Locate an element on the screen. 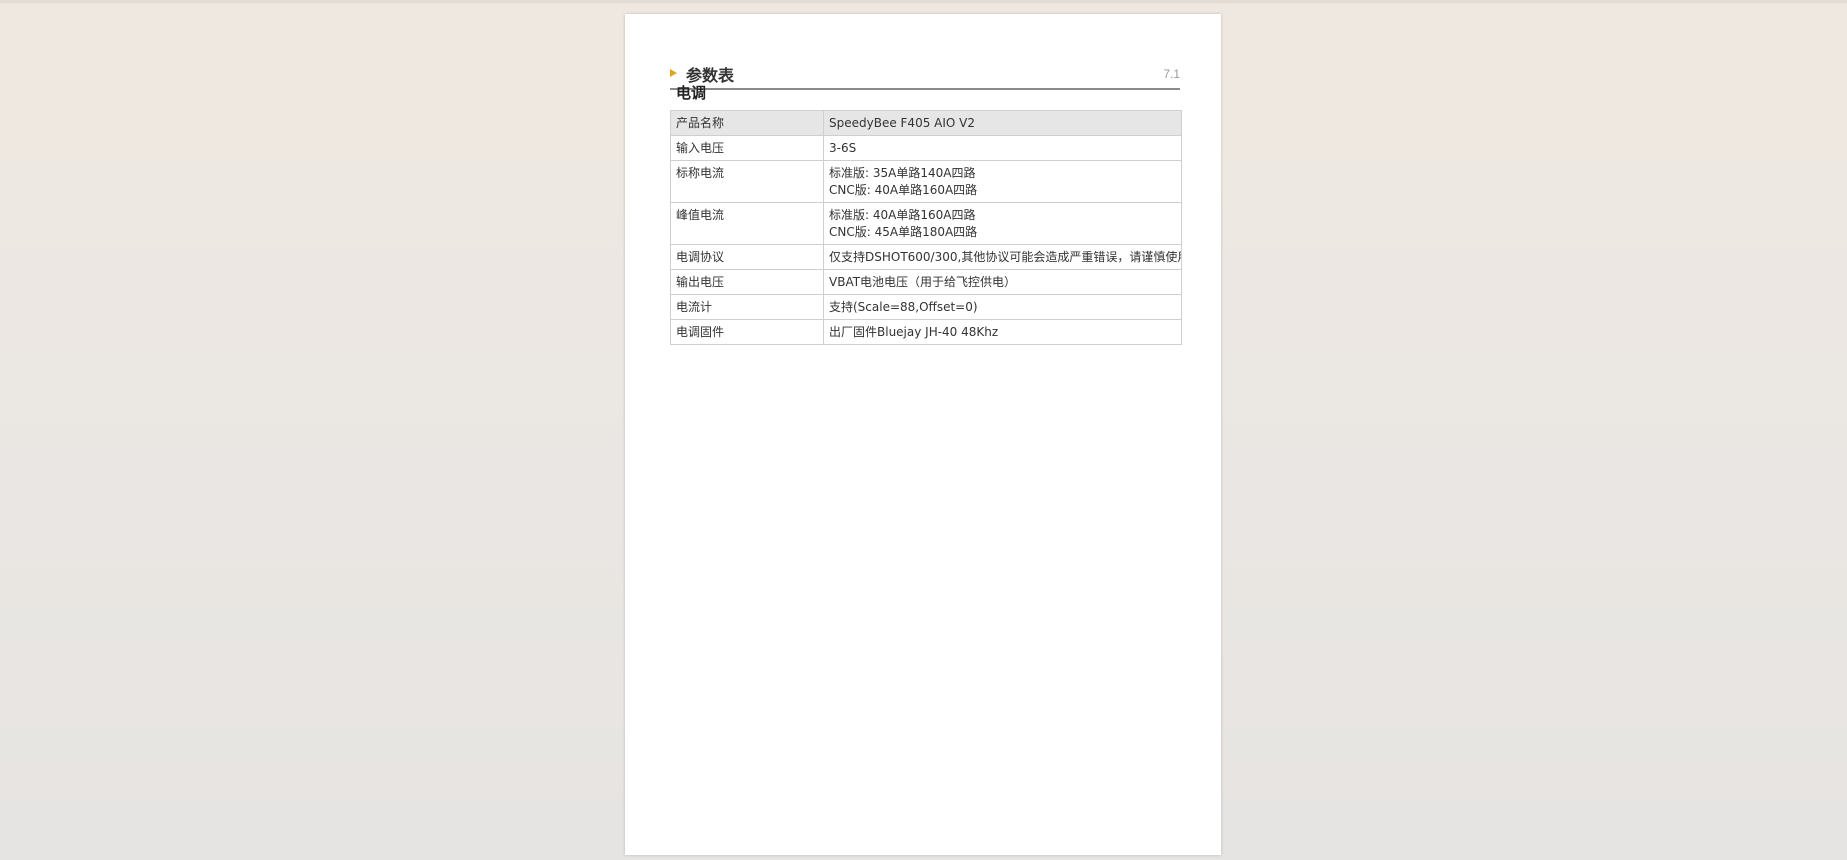 The height and width of the screenshot is (860, 1847). spec-label: 电流计 is located at coordinates (747, 307).